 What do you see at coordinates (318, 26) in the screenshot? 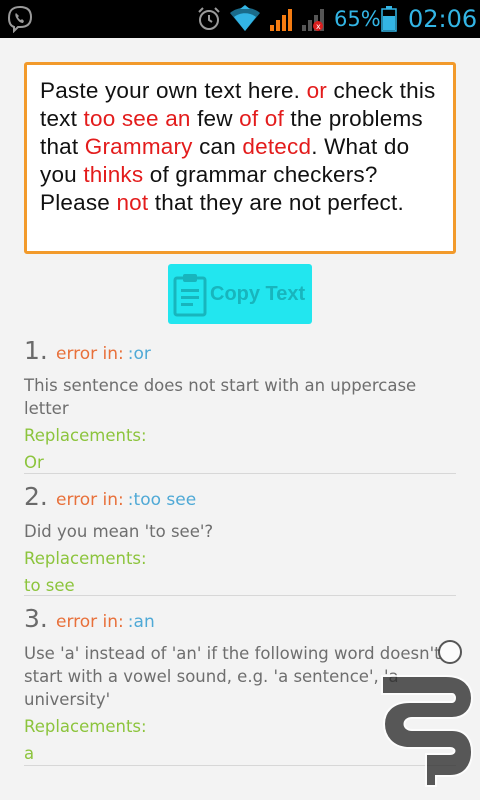
I see `svg-text: x` at bounding box center [318, 26].